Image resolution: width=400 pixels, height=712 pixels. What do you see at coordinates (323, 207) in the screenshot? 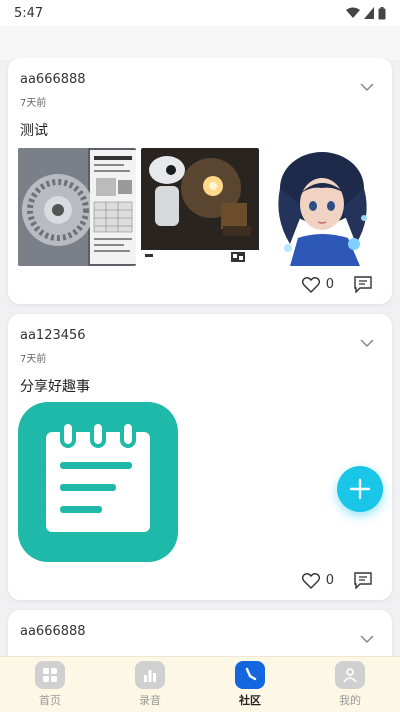
I see `post-image-anime` at bounding box center [323, 207].